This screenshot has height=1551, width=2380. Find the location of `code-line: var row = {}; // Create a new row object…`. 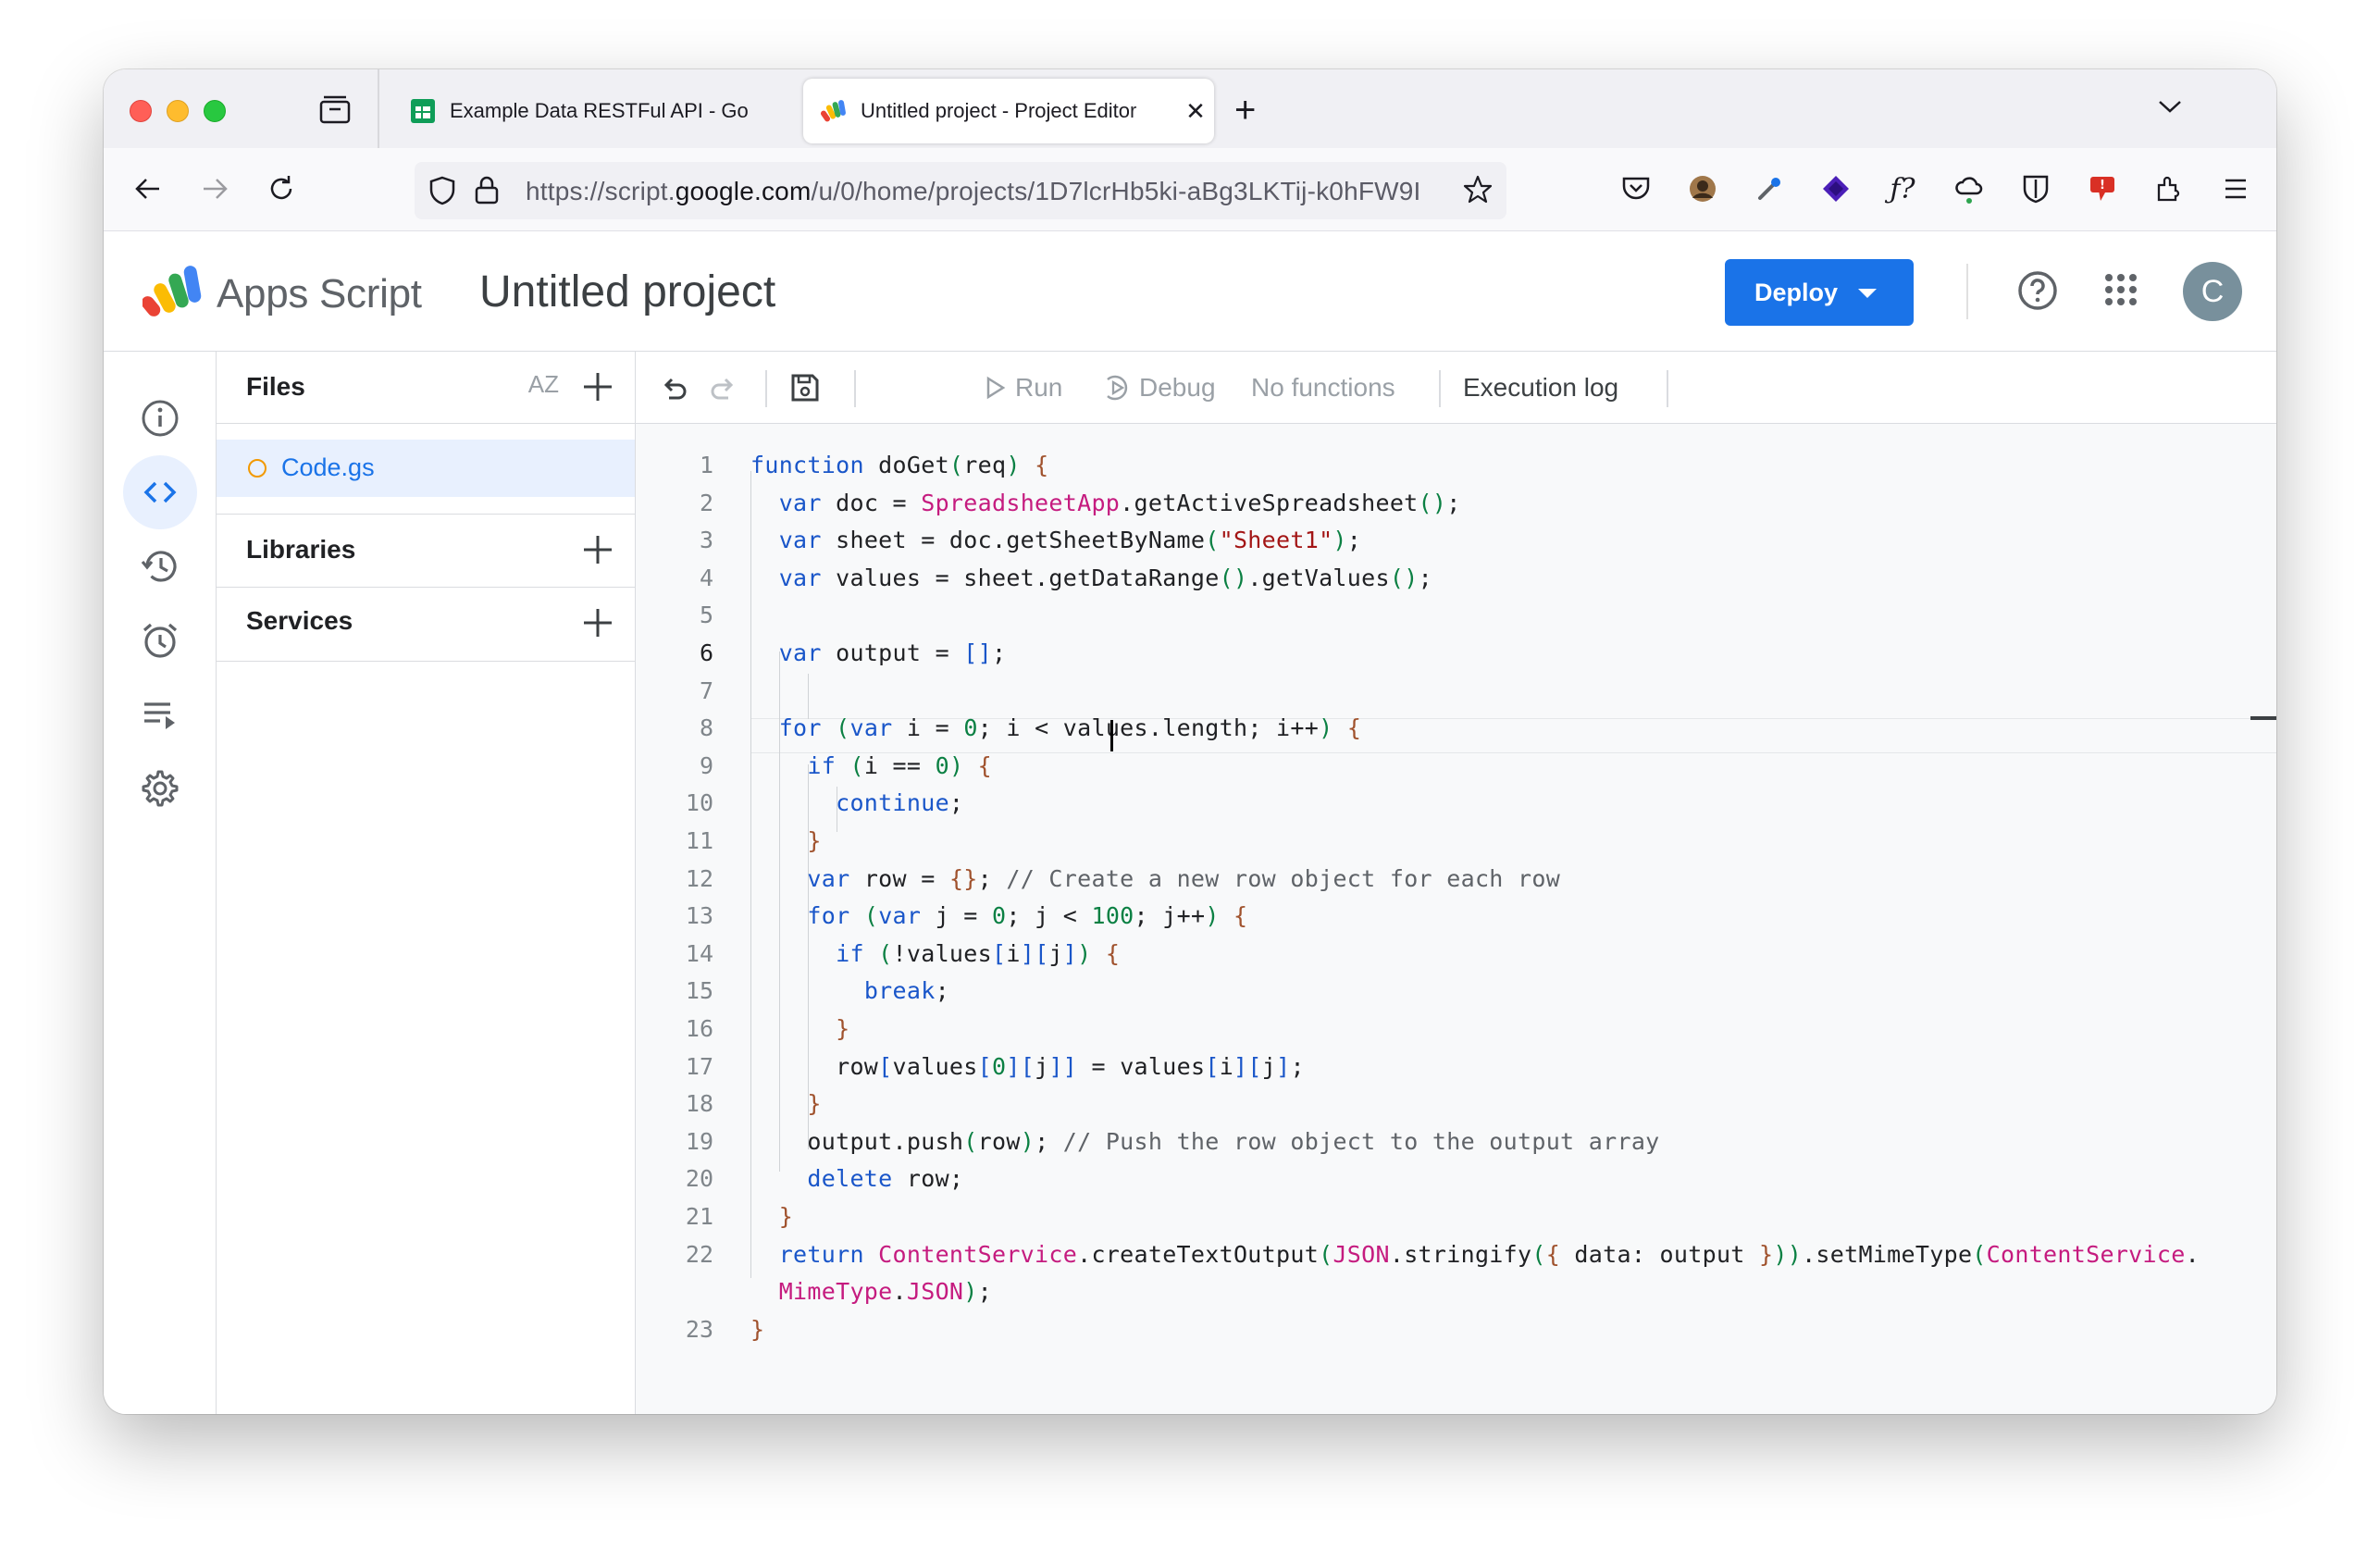

code-line: var row = {}; // Create a new row object… is located at coordinates (1155, 879).